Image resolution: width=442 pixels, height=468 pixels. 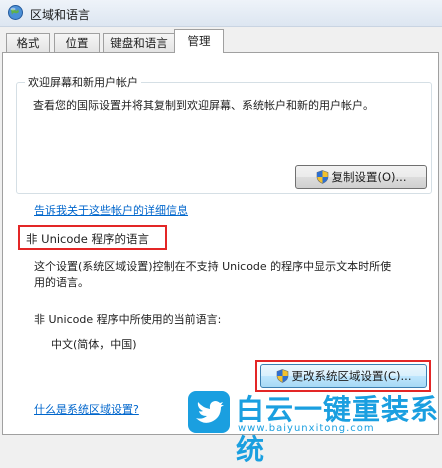 What do you see at coordinates (86, 409) in the screenshot?
I see `system-locale-help-link: 什么是系统区域设置?` at bounding box center [86, 409].